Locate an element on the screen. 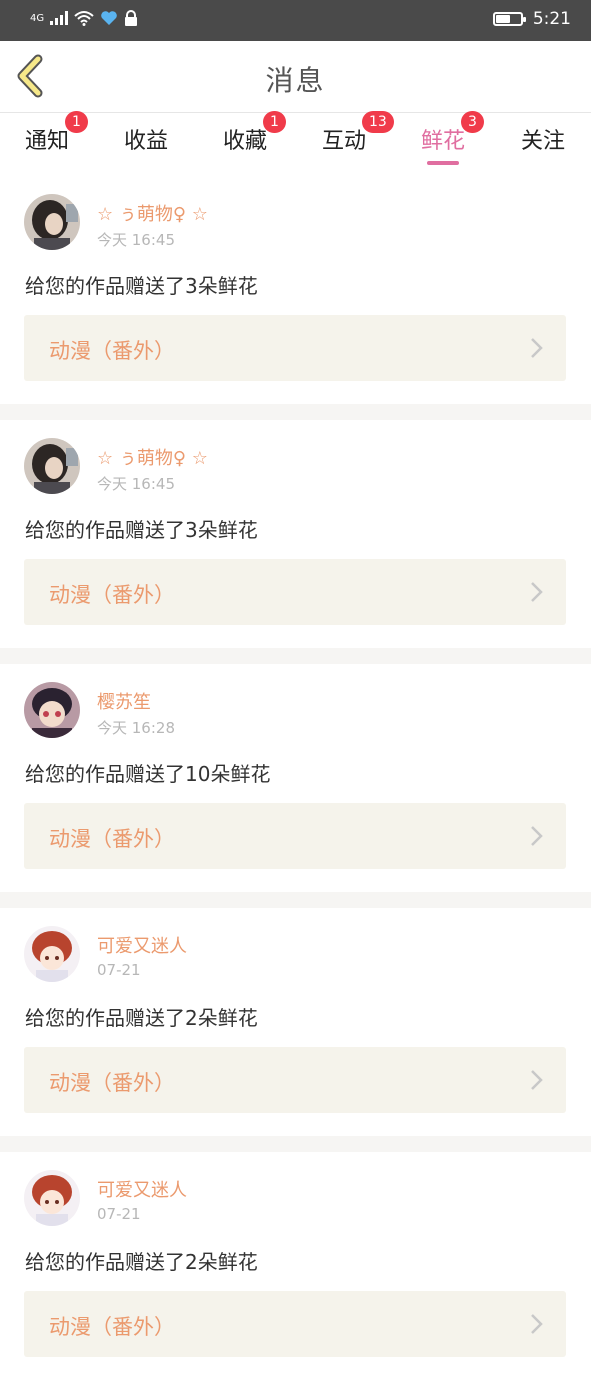 The image size is (591, 1380). tab-following: 关注 is located at coordinates (543, 139).